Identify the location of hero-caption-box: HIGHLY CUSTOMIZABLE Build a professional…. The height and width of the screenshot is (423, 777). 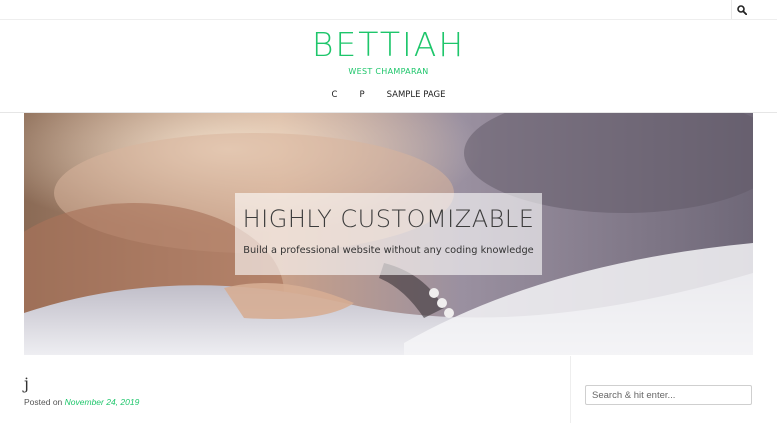
(388, 234).